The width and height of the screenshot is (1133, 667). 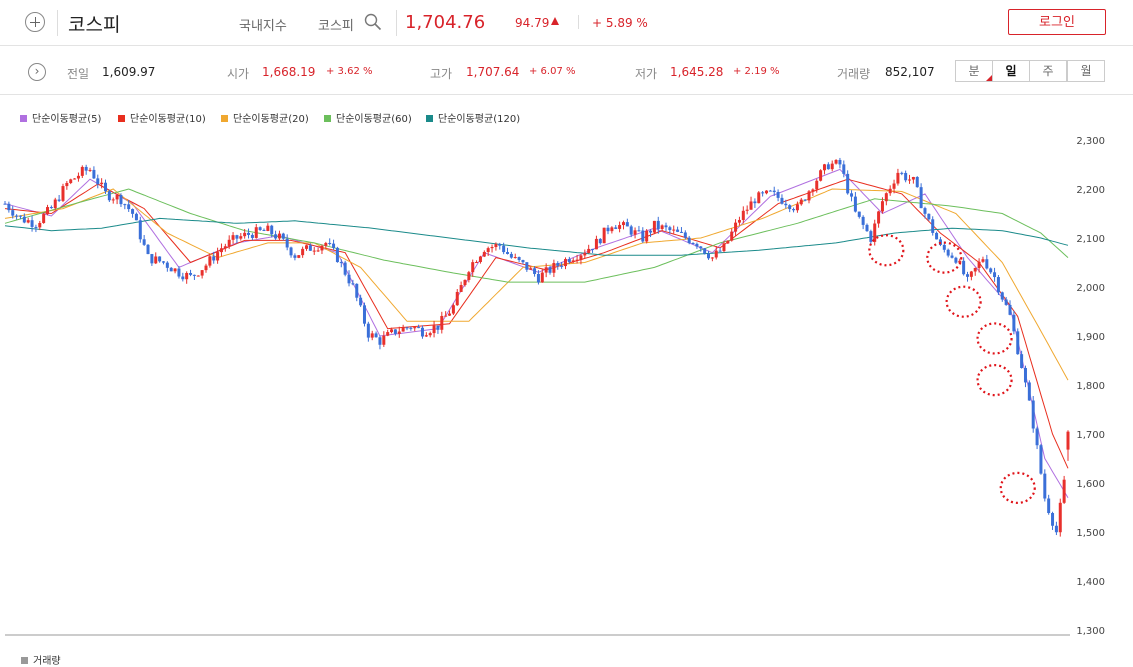 What do you see at coordinates (1090, 239) in the screenshot?
I see `y-tick-label: 2,100` at bounding box center [1090, 239].